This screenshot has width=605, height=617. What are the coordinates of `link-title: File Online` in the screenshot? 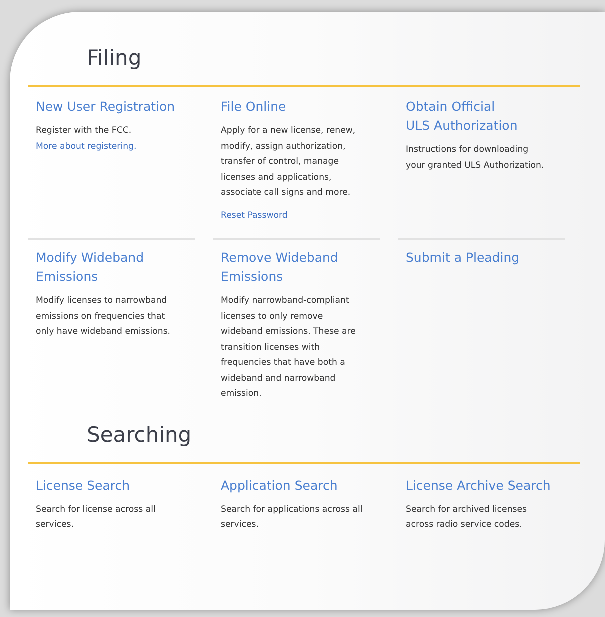 It's located at (253, 106).